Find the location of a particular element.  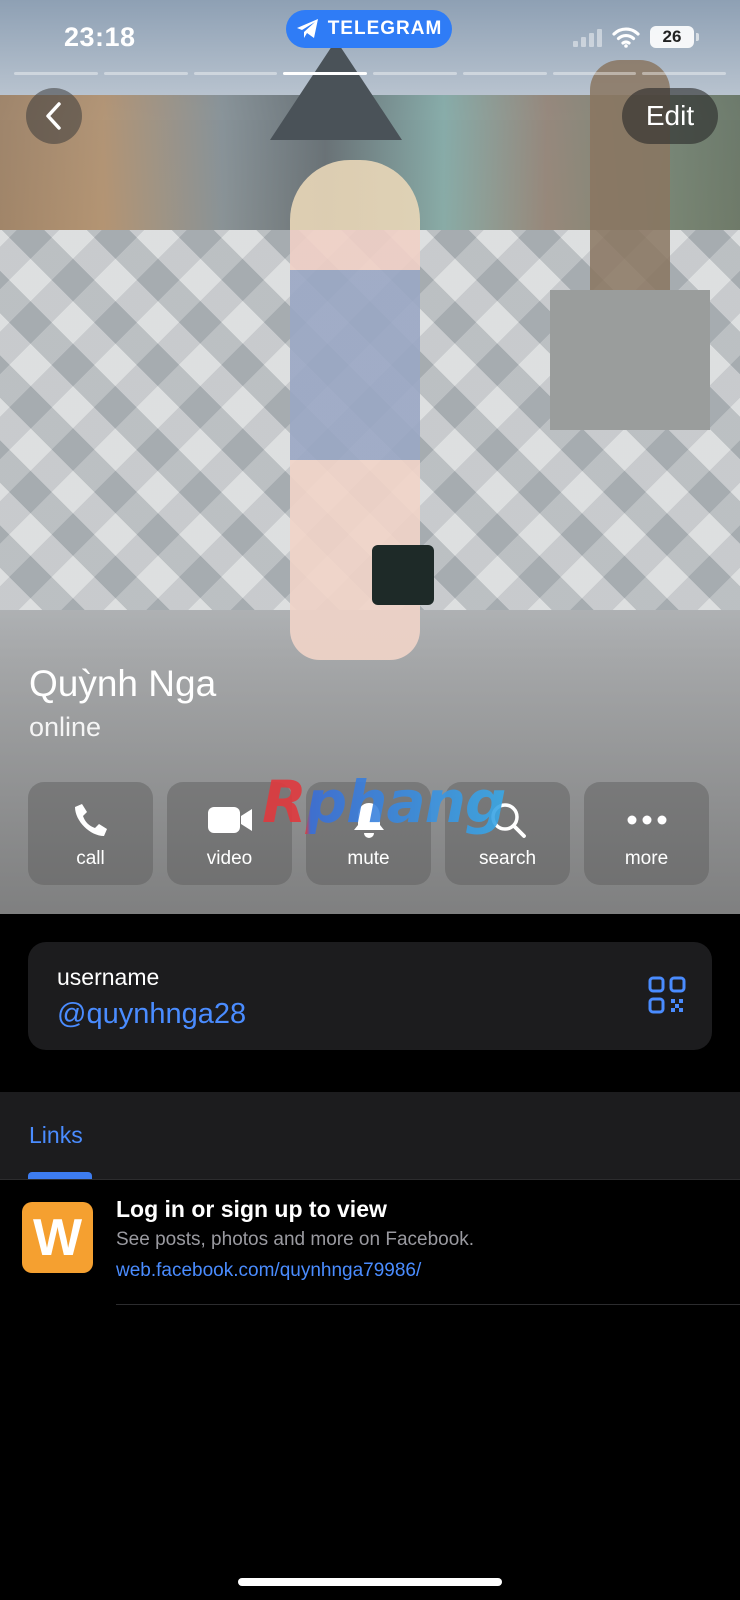

more-button: more is located at coordinates (646, 833).